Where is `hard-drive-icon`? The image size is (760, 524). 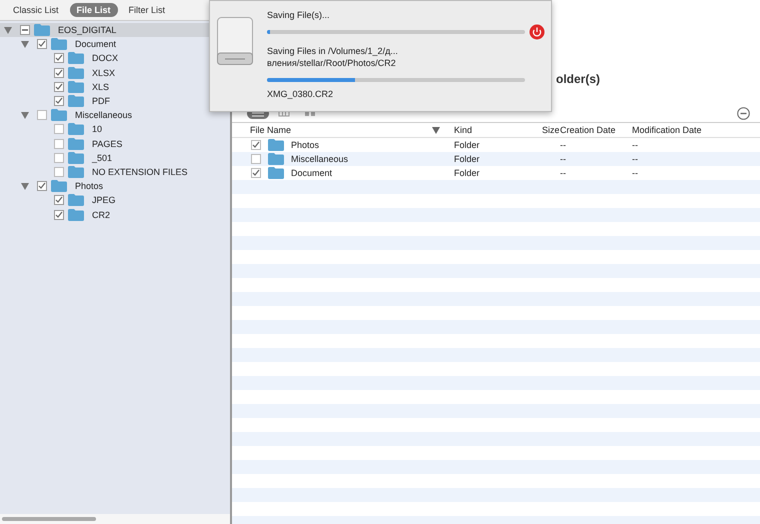 hard-drive-icon is located at coordinates (235, 41).